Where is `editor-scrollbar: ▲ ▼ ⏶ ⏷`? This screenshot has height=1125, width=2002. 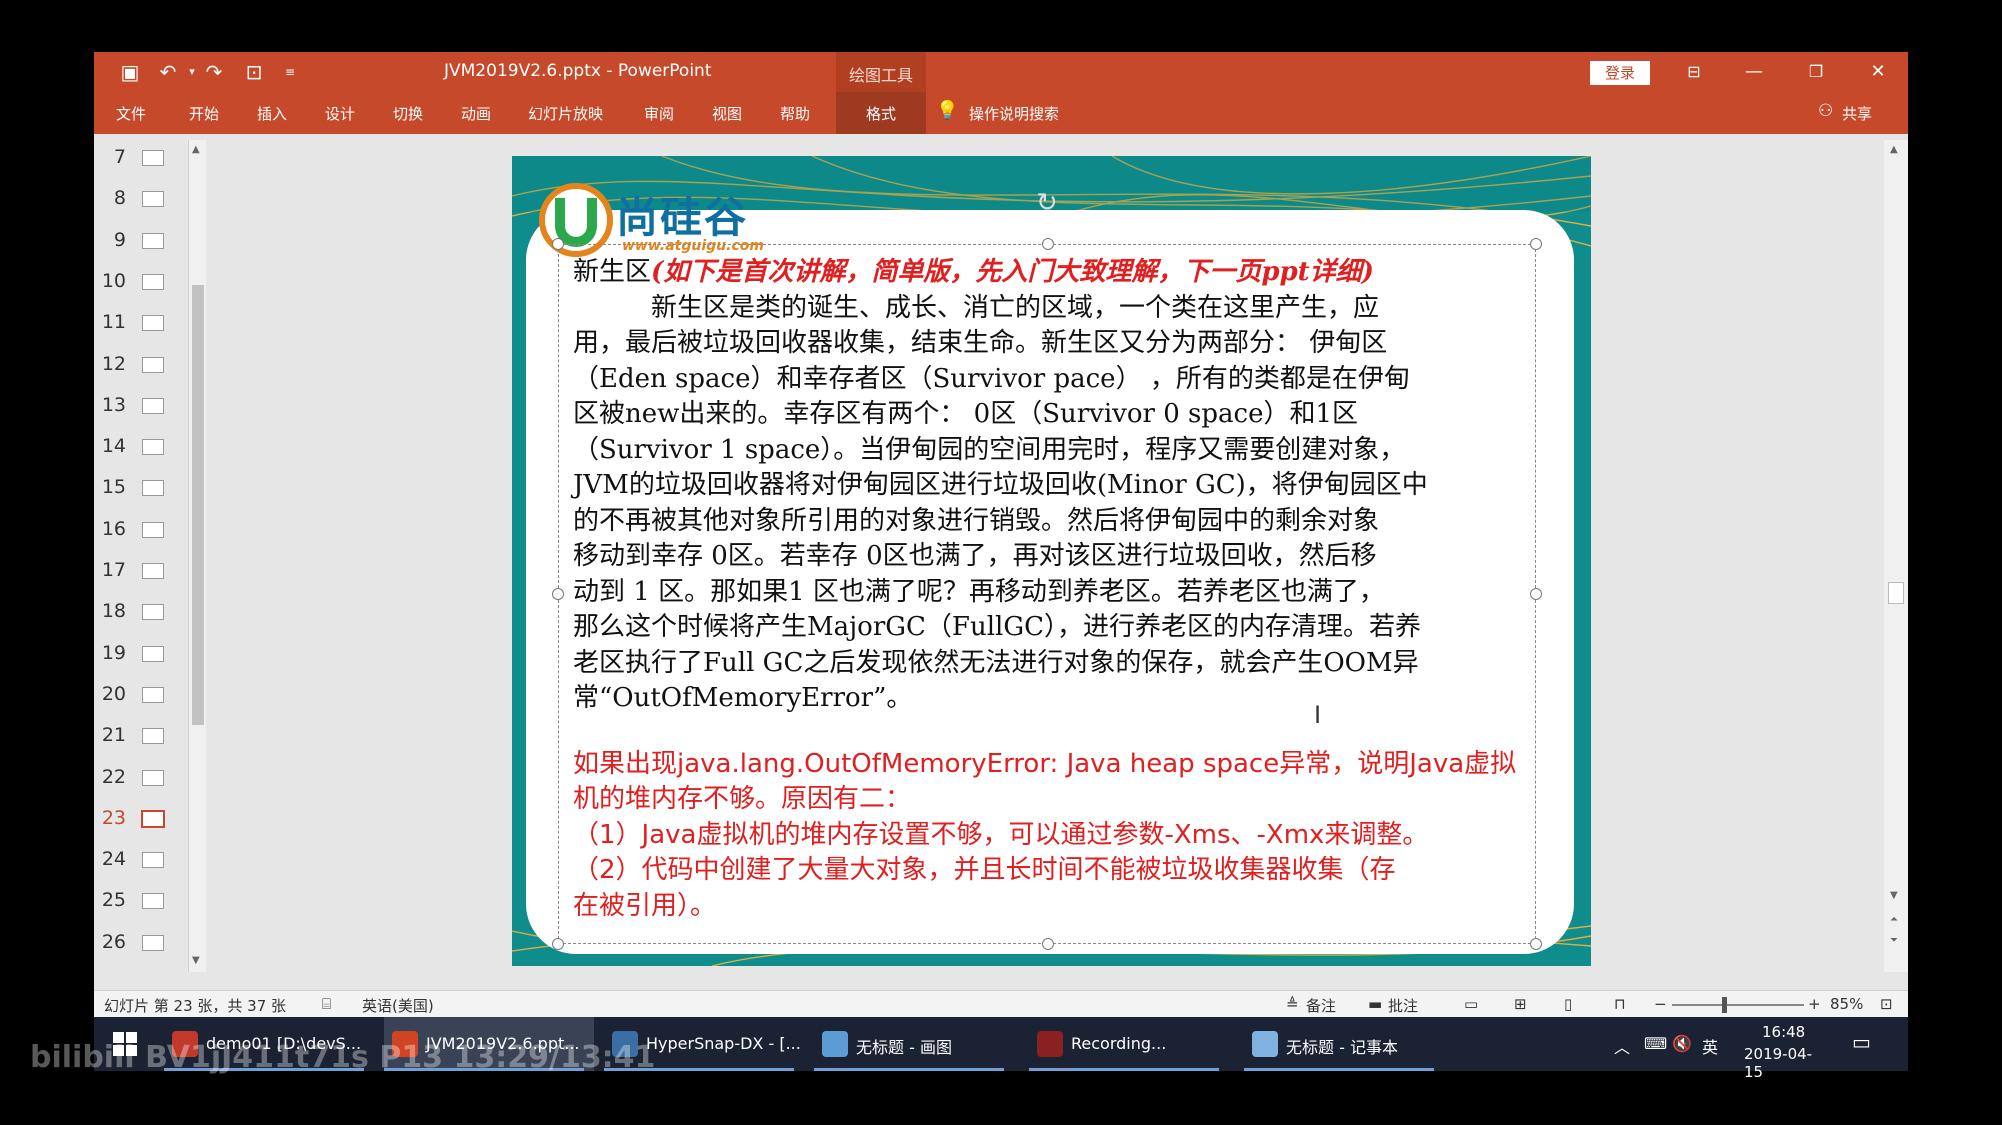 editor-scrollbar: ▲ ▼ ⏶ ⏷ is located at coordinates (1896, 556).